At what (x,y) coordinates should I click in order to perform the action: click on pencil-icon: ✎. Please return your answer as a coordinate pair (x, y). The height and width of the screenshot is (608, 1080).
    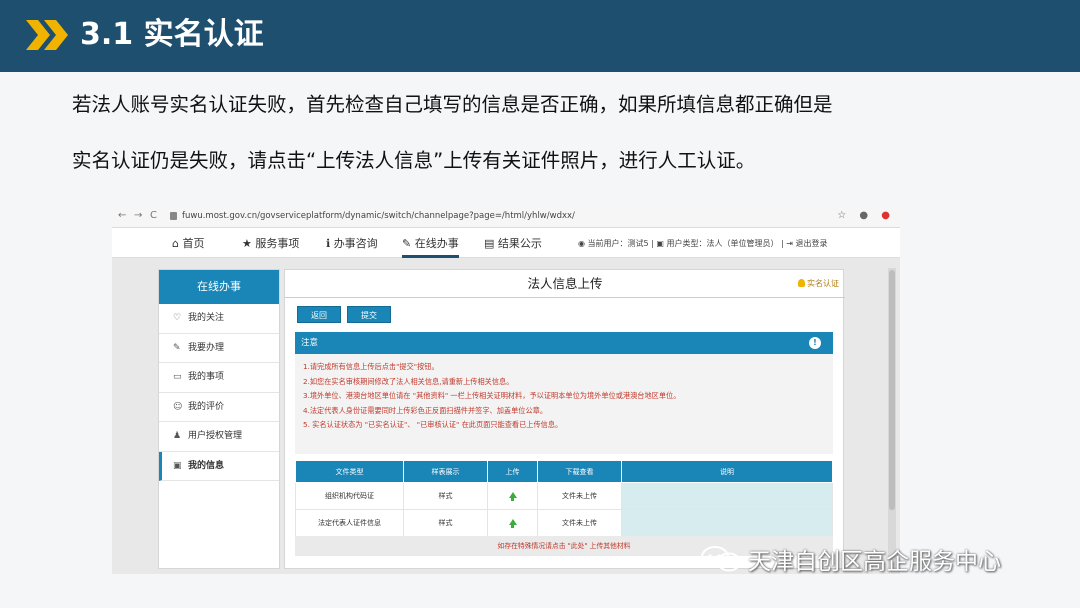
    Looking at the image, I should click on (407, 243).